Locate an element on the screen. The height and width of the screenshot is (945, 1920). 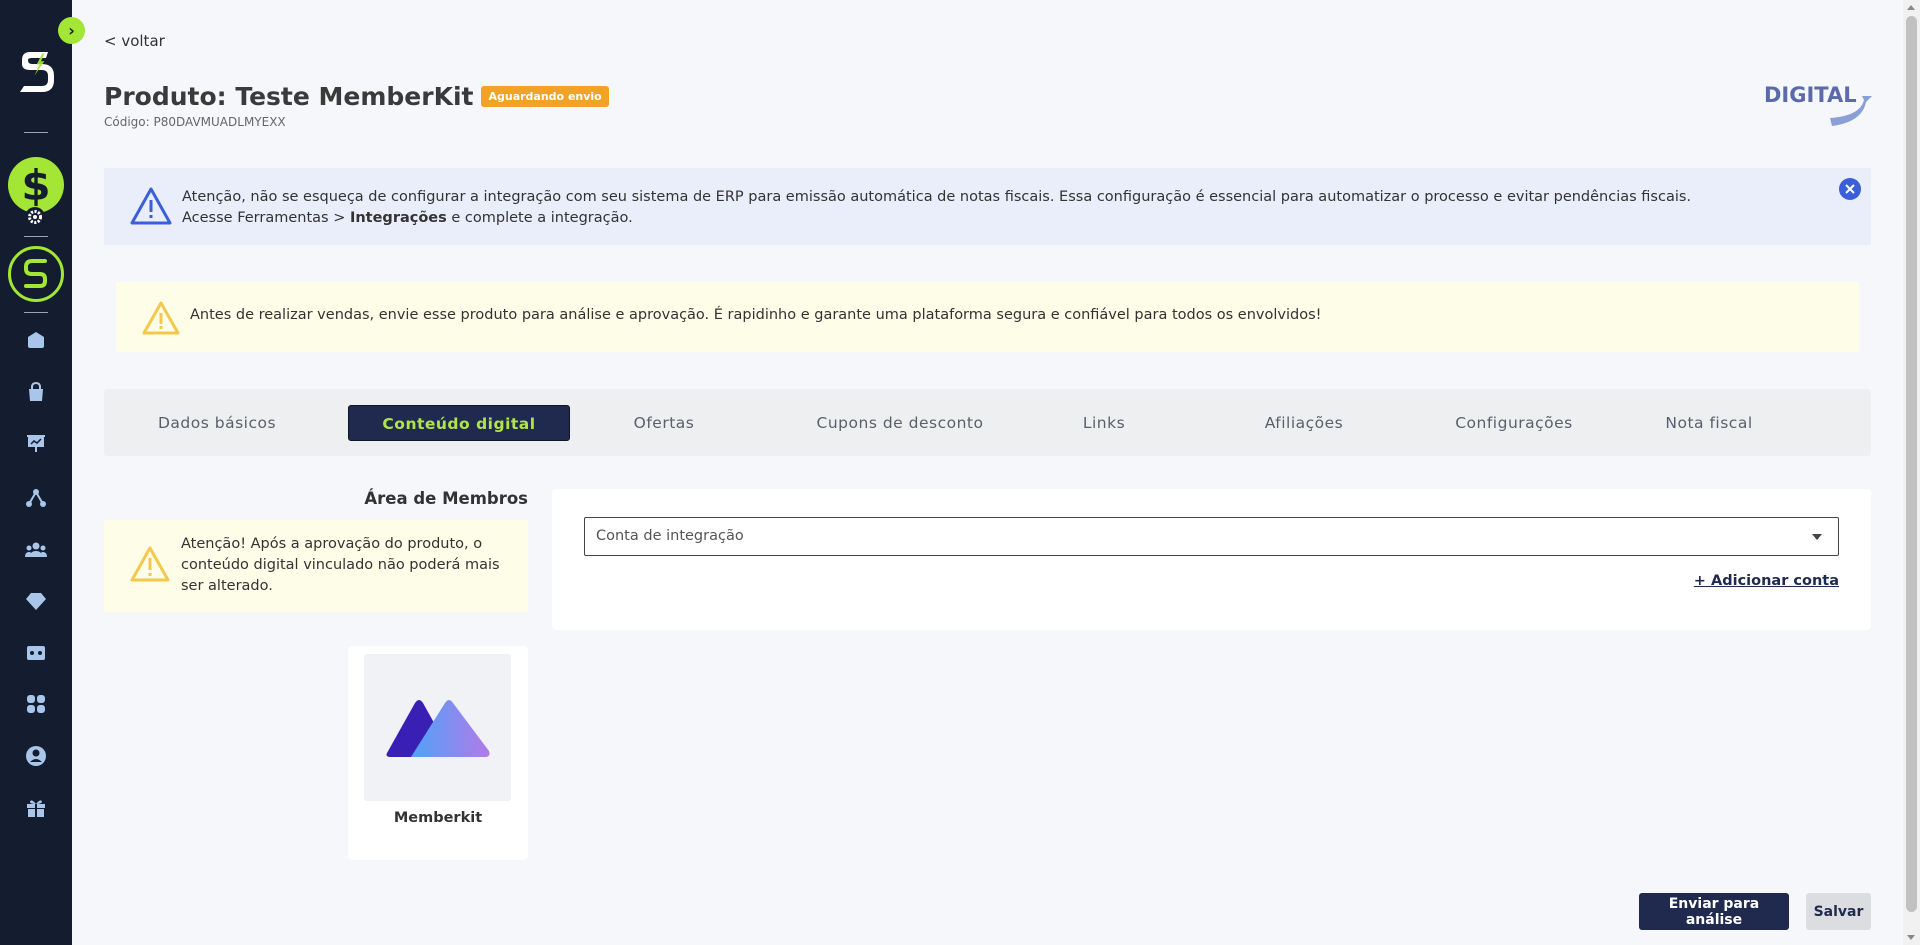
diamond-icon is located at coordinates (36, 601).